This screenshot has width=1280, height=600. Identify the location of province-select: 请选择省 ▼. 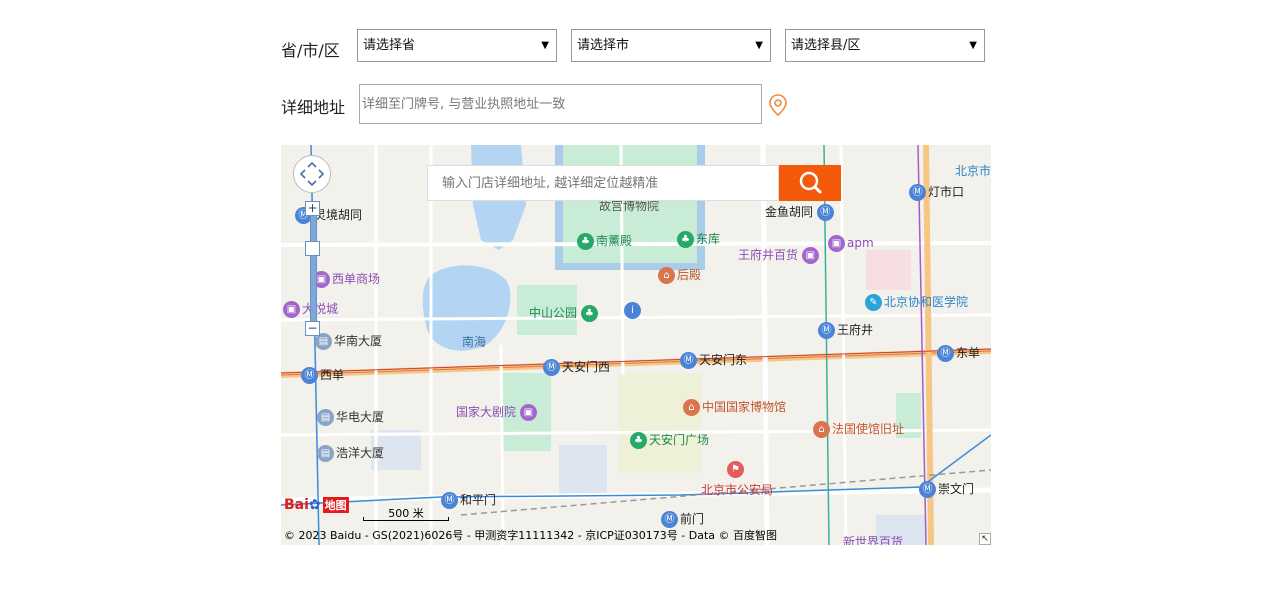
(457, 45).